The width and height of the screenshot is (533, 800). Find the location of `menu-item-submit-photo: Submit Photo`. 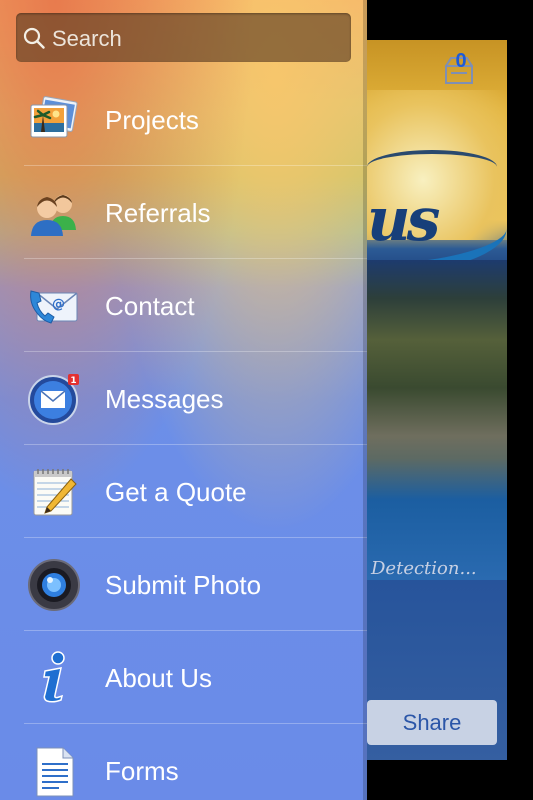

menu-item-submit-photo: Submit Photo is located at coordinates (183, 584).